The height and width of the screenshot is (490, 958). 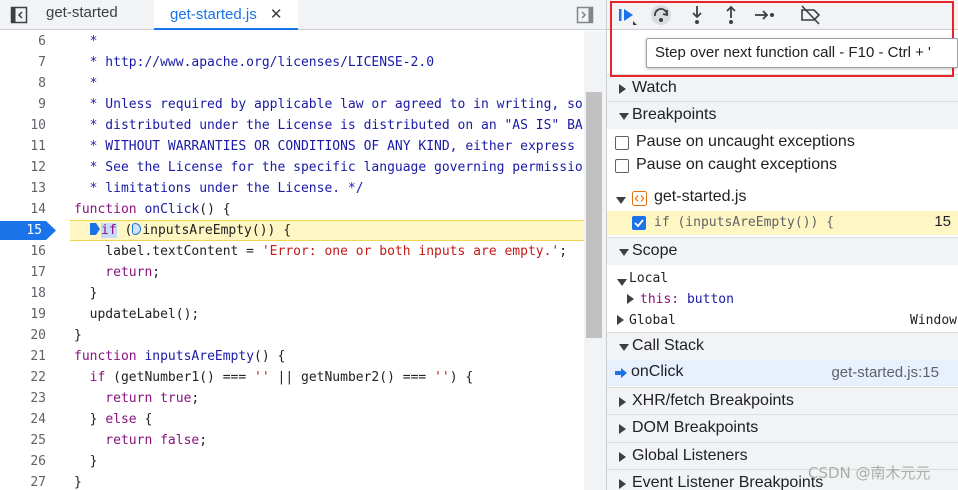 I want to click on scope-this-key: this:, so click(x=660, y=299).